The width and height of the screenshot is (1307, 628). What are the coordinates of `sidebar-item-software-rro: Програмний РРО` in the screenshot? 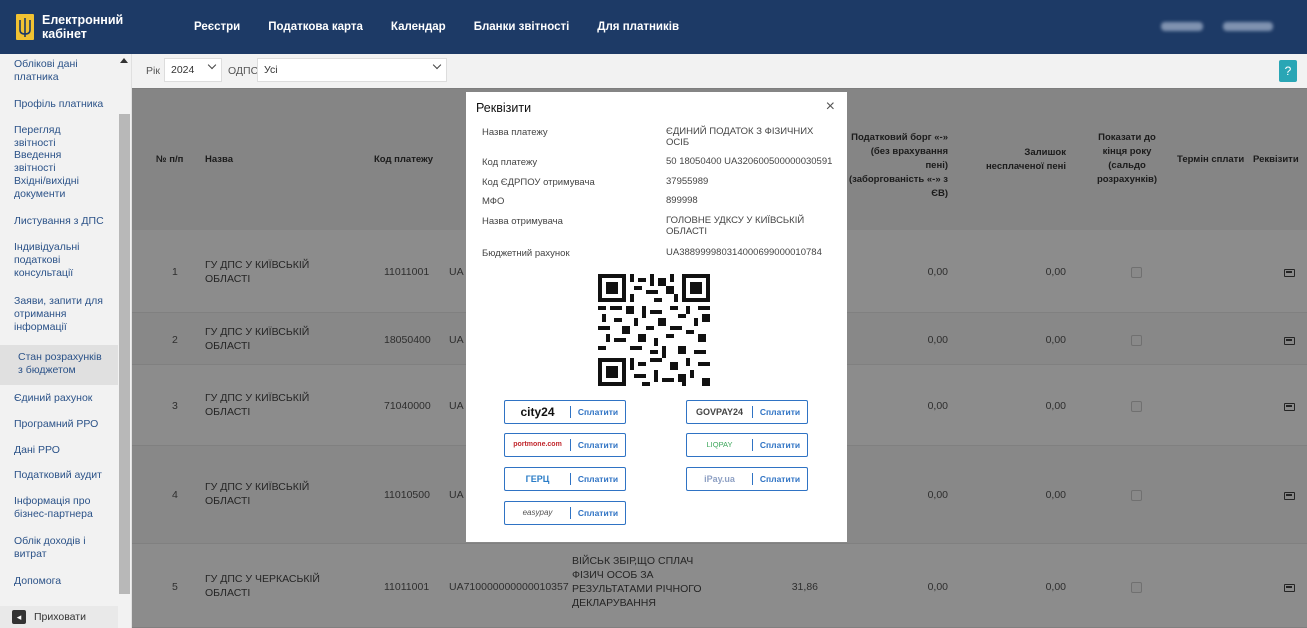 It's located at (59, 424).